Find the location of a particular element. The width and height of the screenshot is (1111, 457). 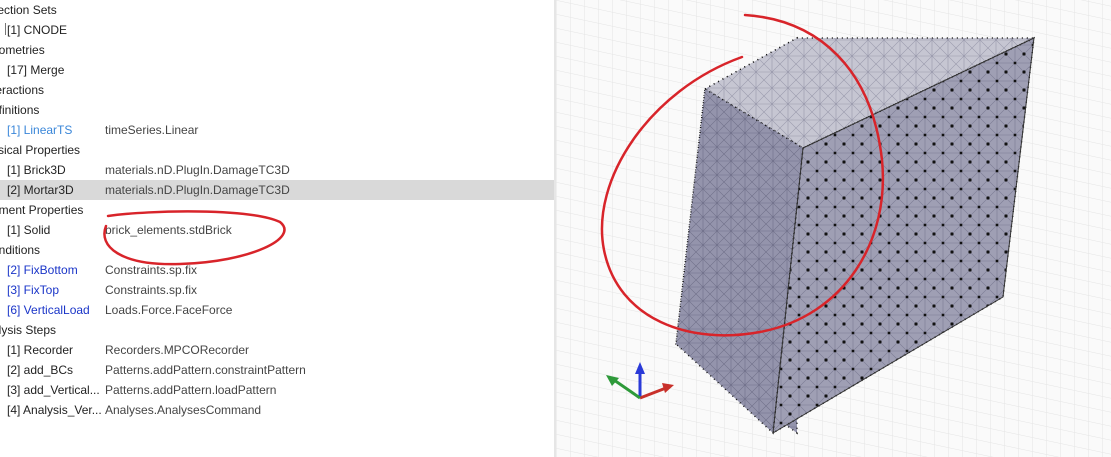

tree-section-header: llection Sets is located at coordinates (277, 10).